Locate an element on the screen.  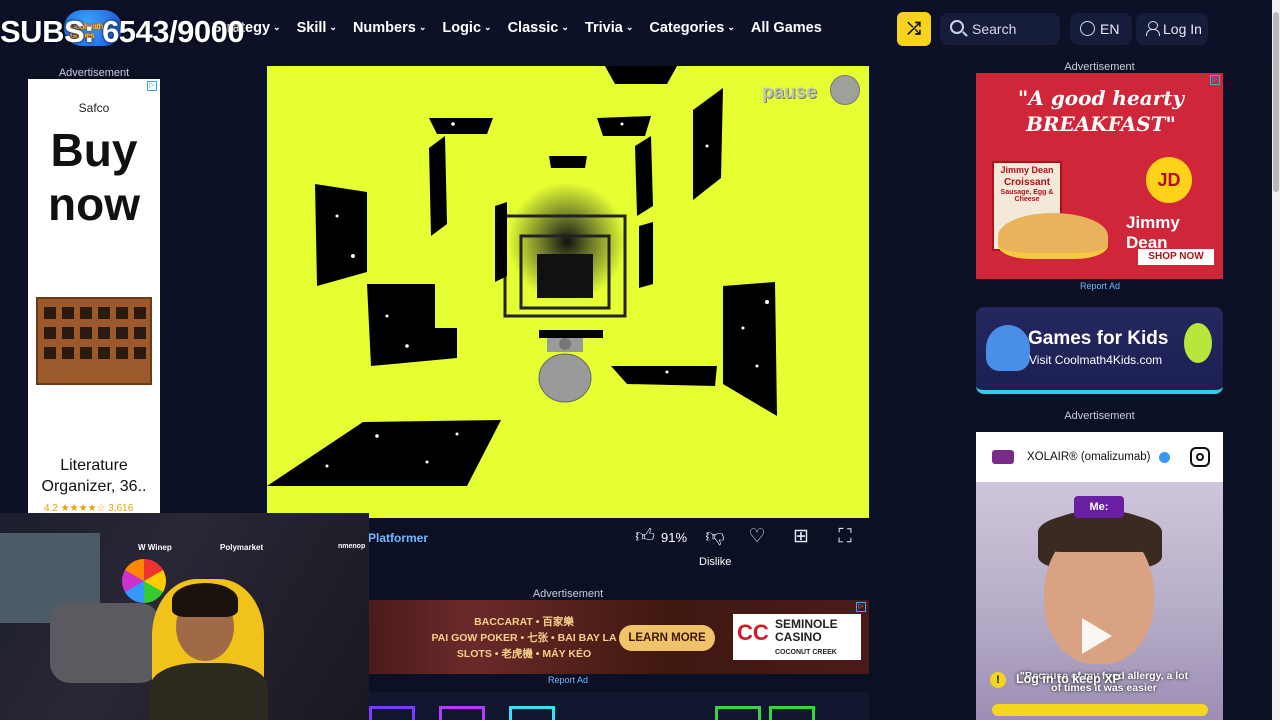
casino-line-2: PAI GOW POKER • 七张 • BAI BAY LA is located at coordinates (524, 638).